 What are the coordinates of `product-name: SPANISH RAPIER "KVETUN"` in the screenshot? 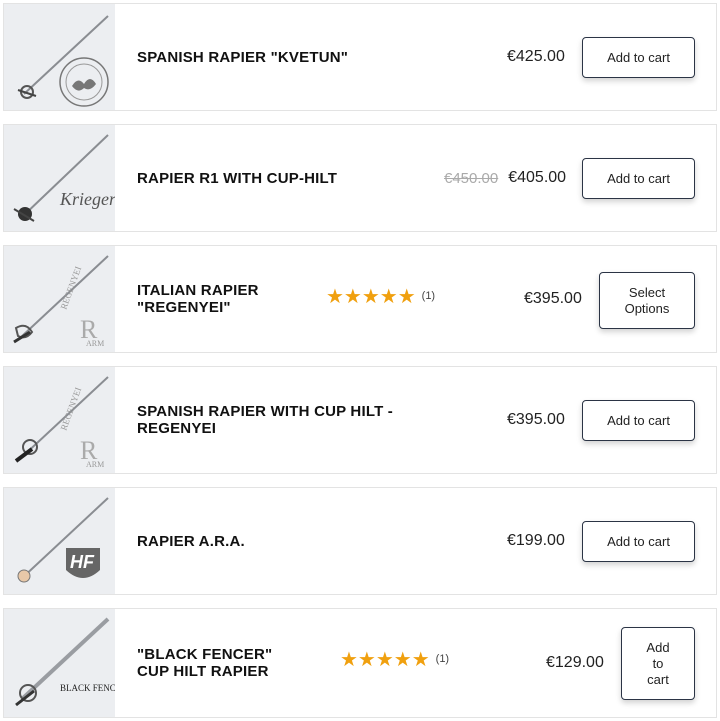 It's located at (242, 57).